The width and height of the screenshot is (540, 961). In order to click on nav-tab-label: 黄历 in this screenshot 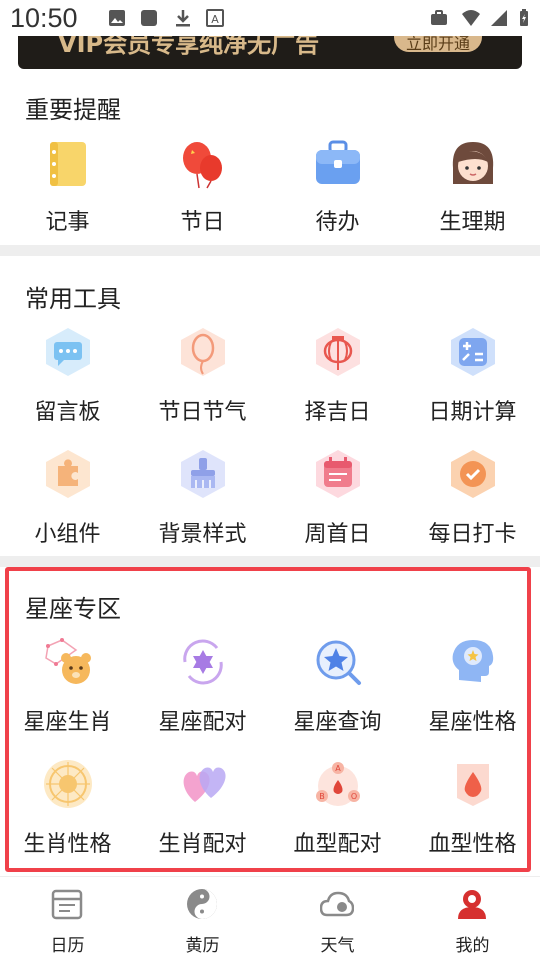, I will do `click(202, 946)`.